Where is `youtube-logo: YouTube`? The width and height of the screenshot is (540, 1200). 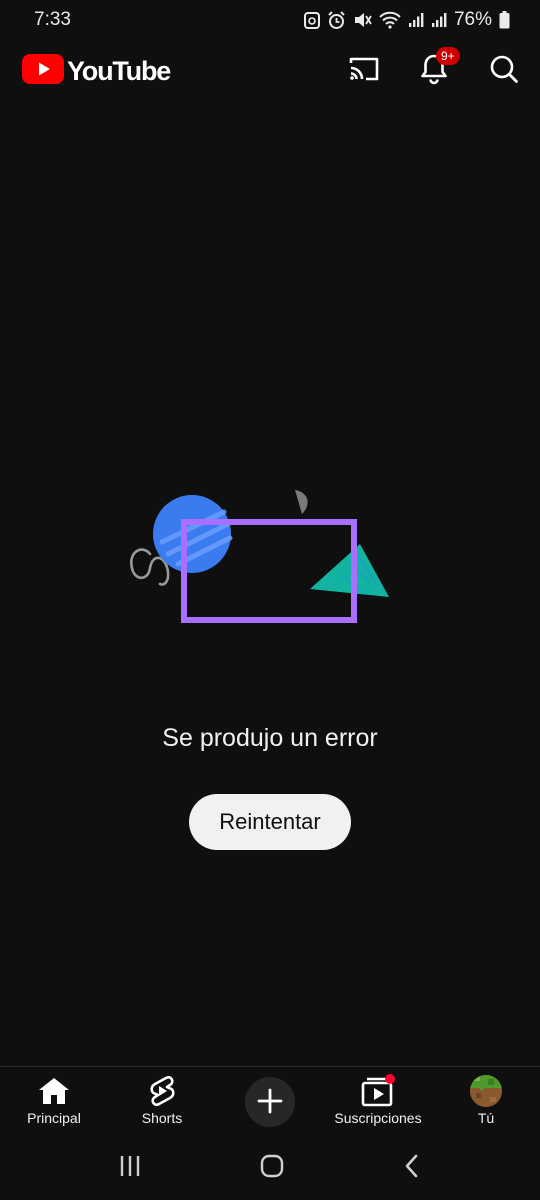
youtube-logo: YouTube is located at coordinates (96, 71).